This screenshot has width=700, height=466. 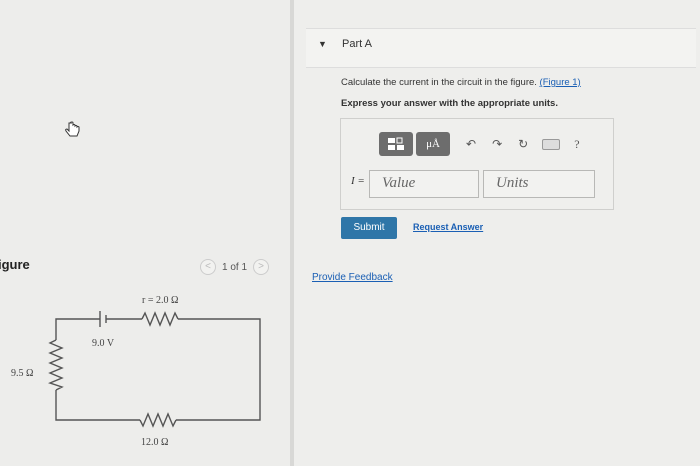 I want to click on figure-heading: igure, so click(x=15, y=264).